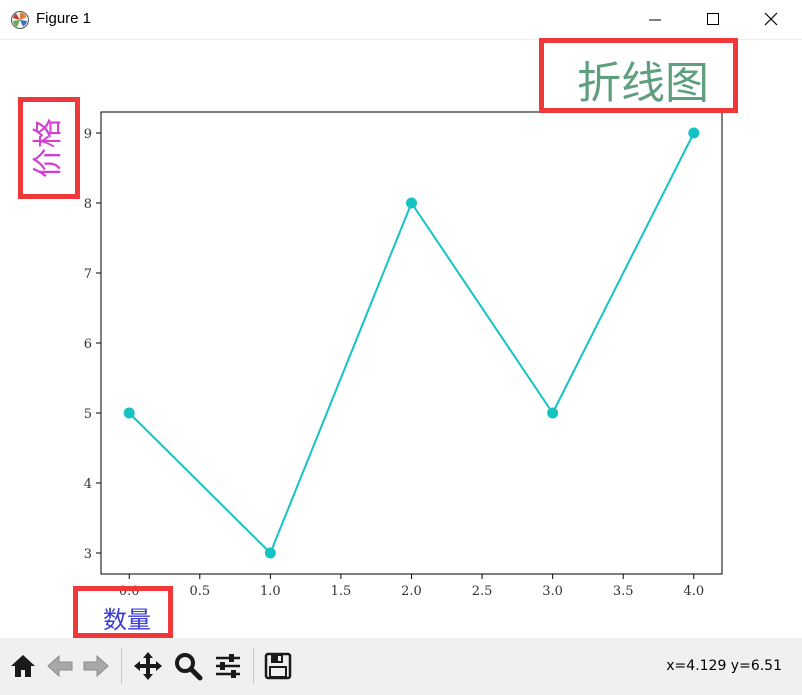 The image size is (802, 695). Describe the element at coordinates (123, 612) in the screenshot. I see `xlabel-highlight-box` at that location.